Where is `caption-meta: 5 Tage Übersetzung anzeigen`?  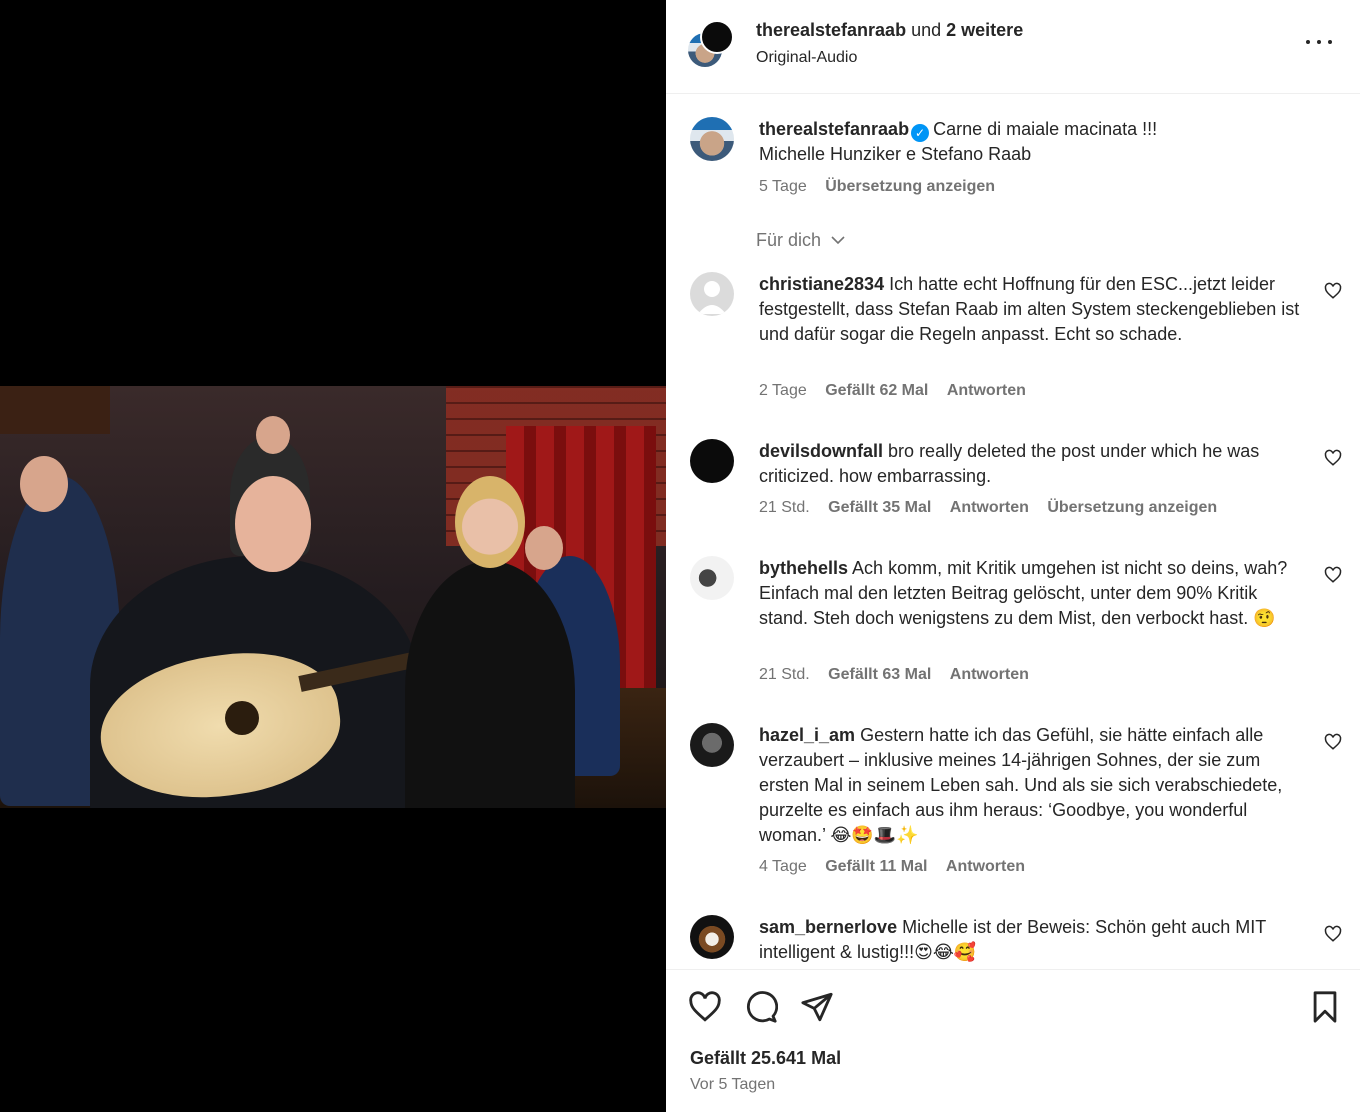 caption-meta: 5 Tage Übersetzung anzeigen is located at coordinates (884, 187).